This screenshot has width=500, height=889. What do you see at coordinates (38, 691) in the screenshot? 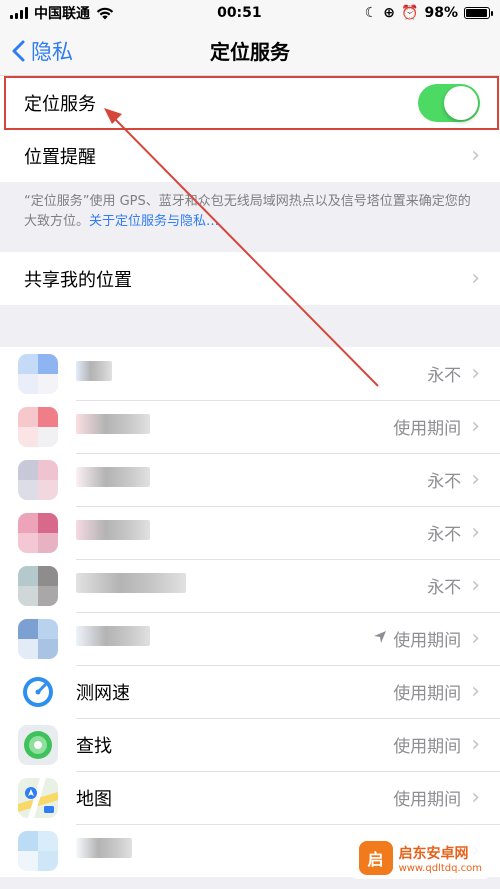
I see `speedtest-icon` at bounding box center [38, 691].